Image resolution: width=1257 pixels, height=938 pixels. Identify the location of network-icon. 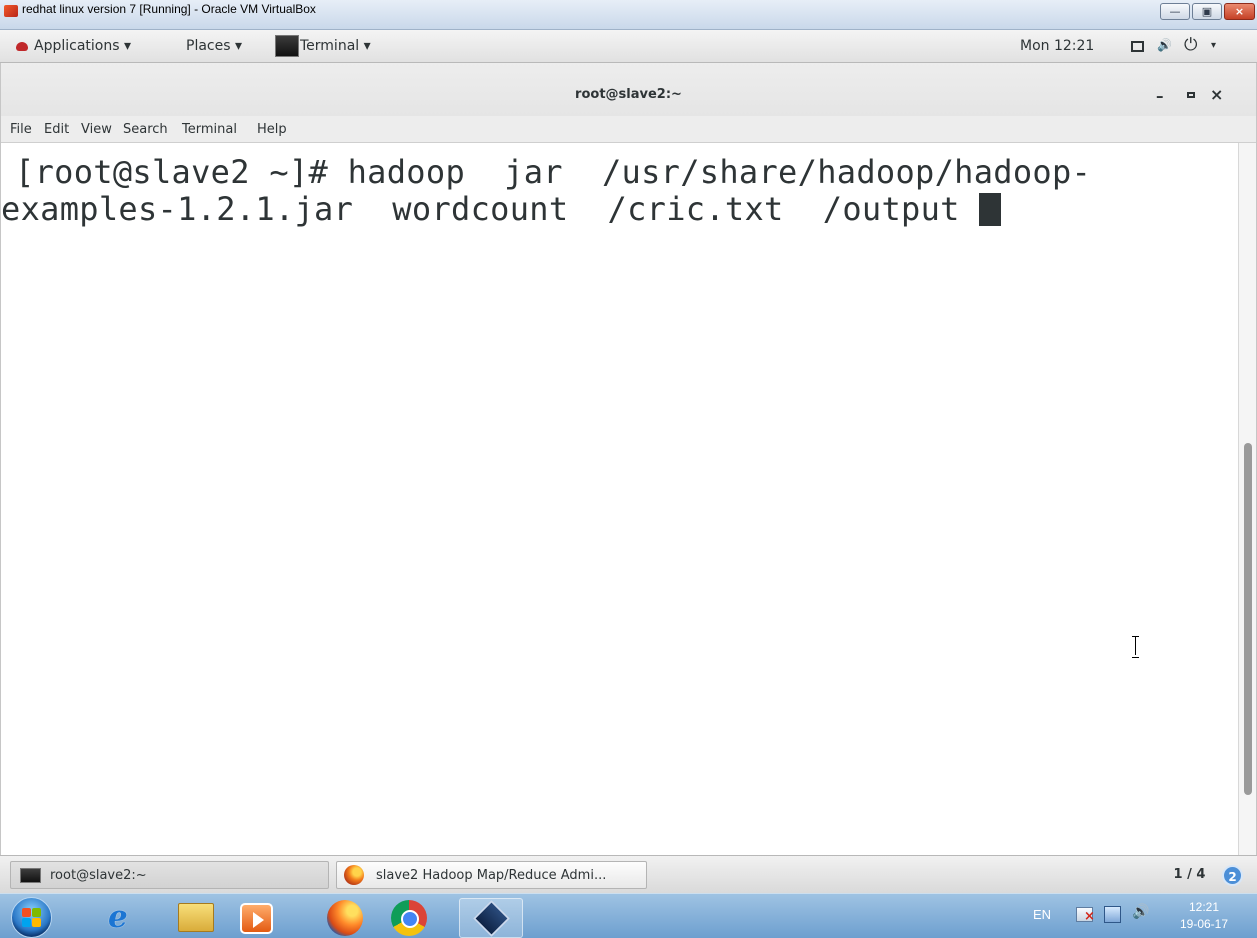
(1112, 914).